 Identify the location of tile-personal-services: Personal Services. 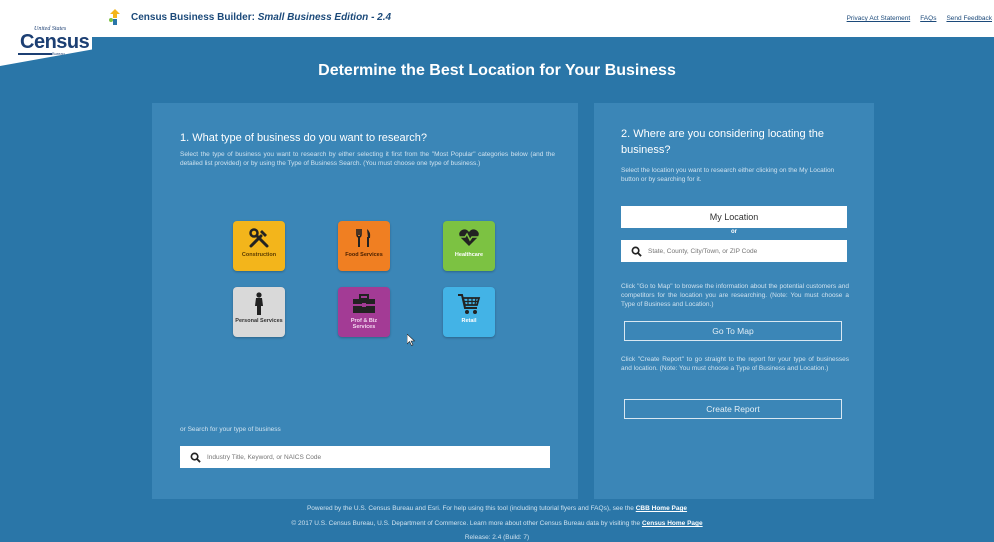
(259, 312).